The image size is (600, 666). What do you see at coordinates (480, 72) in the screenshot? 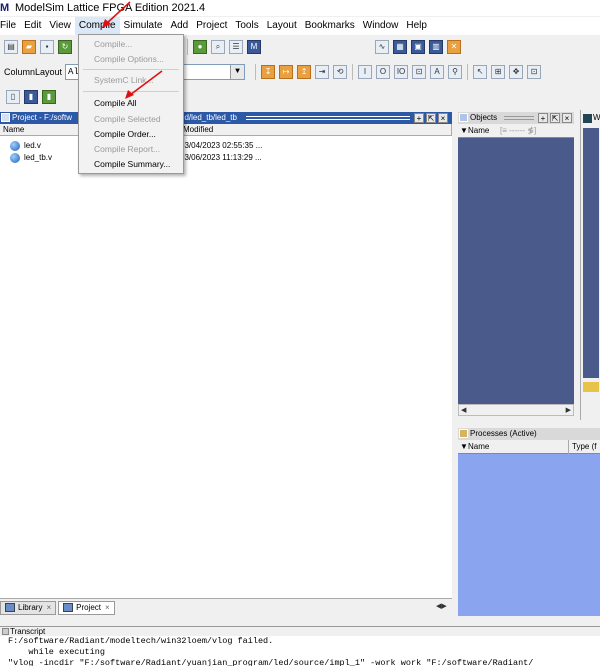
I see `select-cursor-icon: ↖` at bounding box center [480, 72].